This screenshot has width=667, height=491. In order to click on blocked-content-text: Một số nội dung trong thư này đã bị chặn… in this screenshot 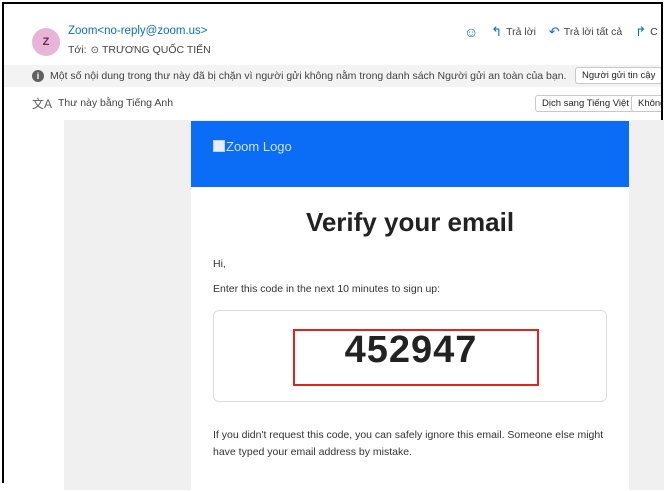, I will do `click(308, 76)`.